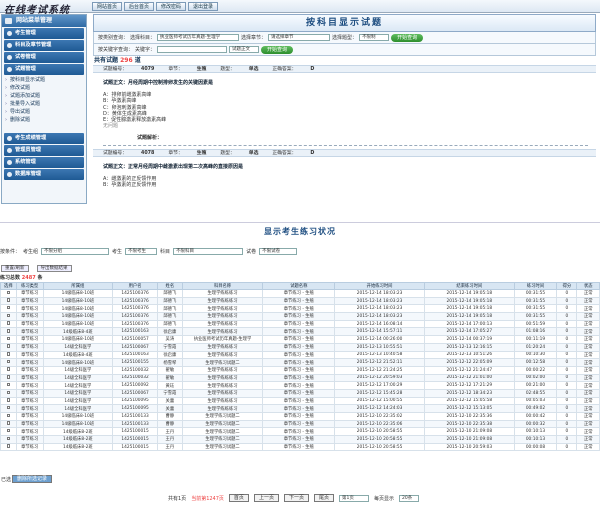 Image resolution: width=600 pixels, height=508 pixels. I want to click on student-select: 不限考生, so click(141, 251).